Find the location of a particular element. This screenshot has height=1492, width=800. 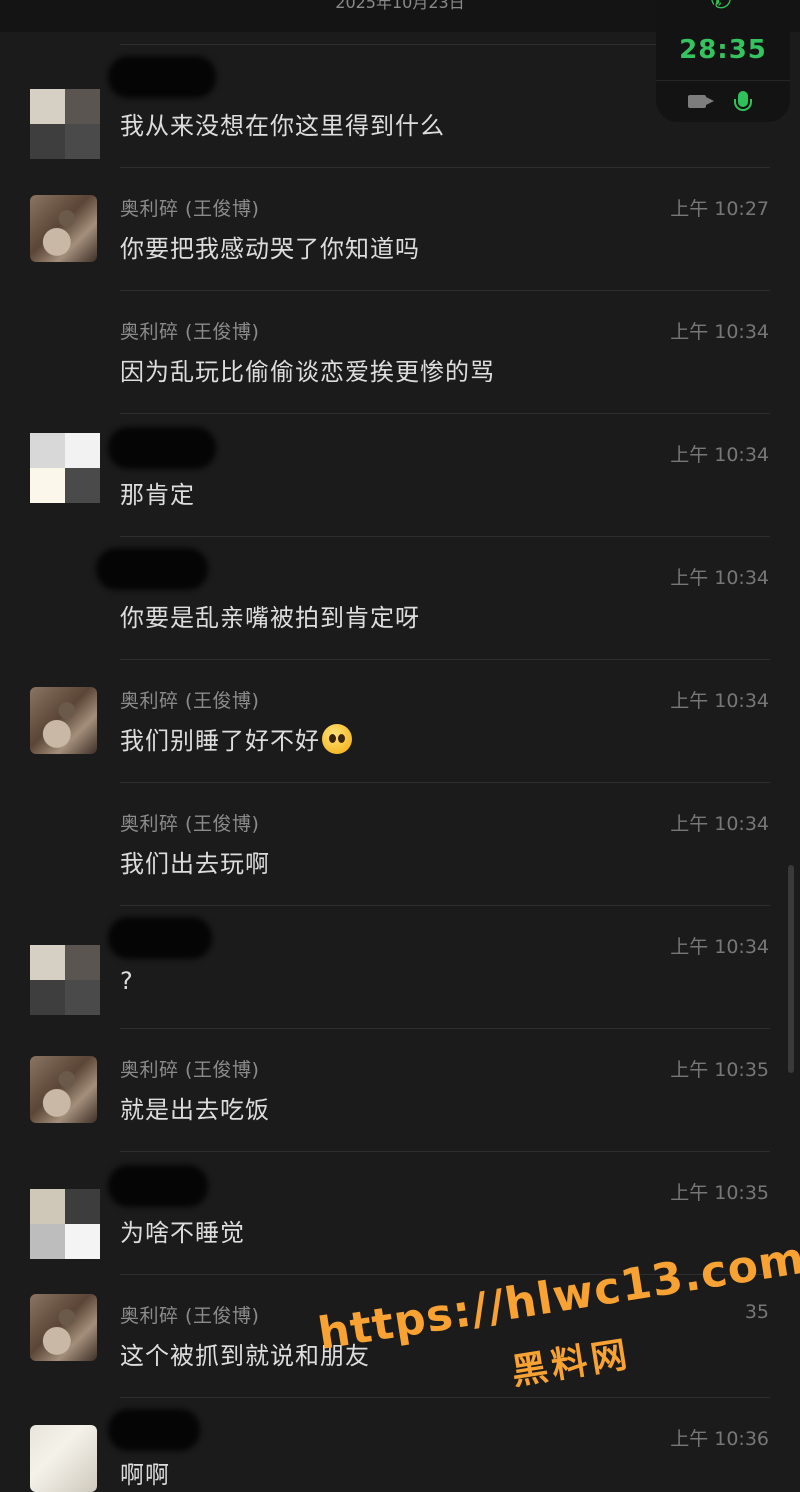

date-label: 2025年10月23日 is located at coordinates (400, 6).